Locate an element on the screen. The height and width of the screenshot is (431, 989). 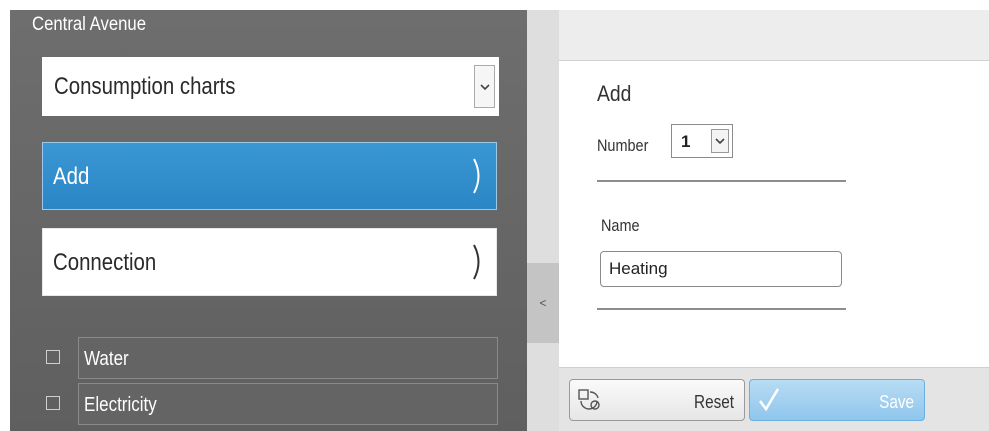
top-bar is located at coordinates (774, 35).